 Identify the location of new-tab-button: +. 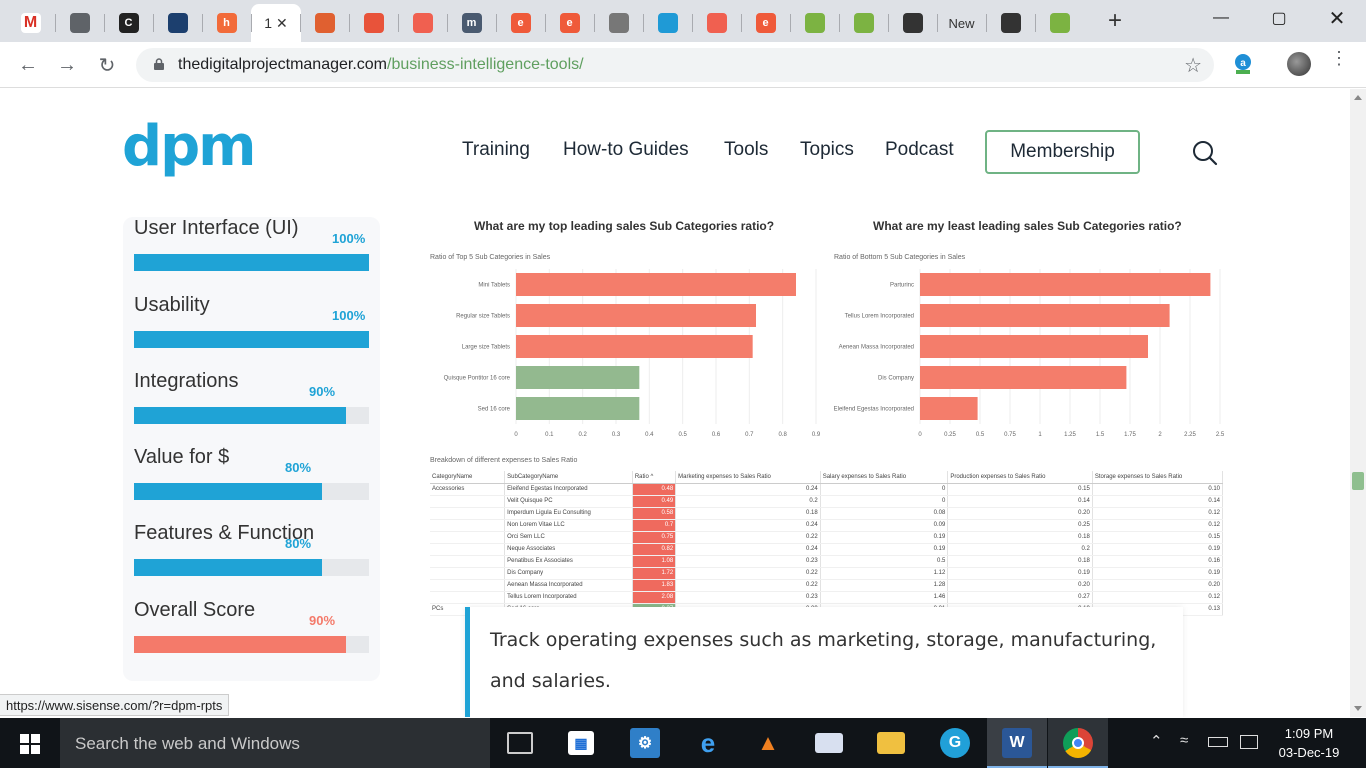
(1115, 20).